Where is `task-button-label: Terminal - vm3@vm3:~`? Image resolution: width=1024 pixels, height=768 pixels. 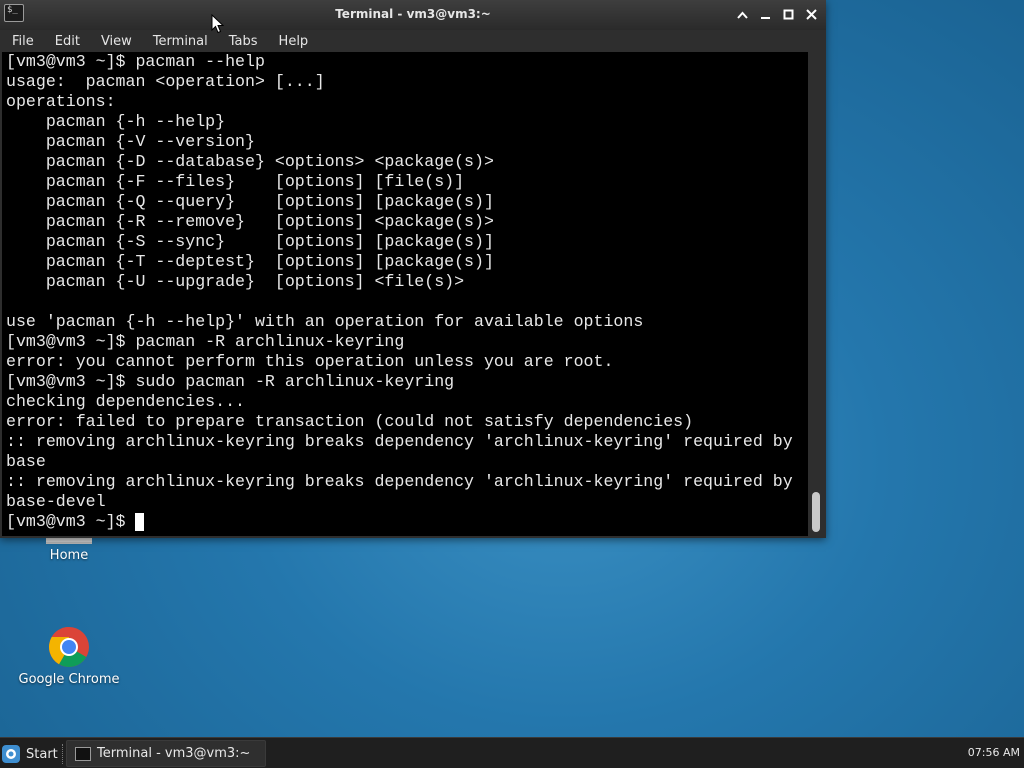 task-button-label: Terminal - vm3@vm3:~ is located at coordinates (174, 753).